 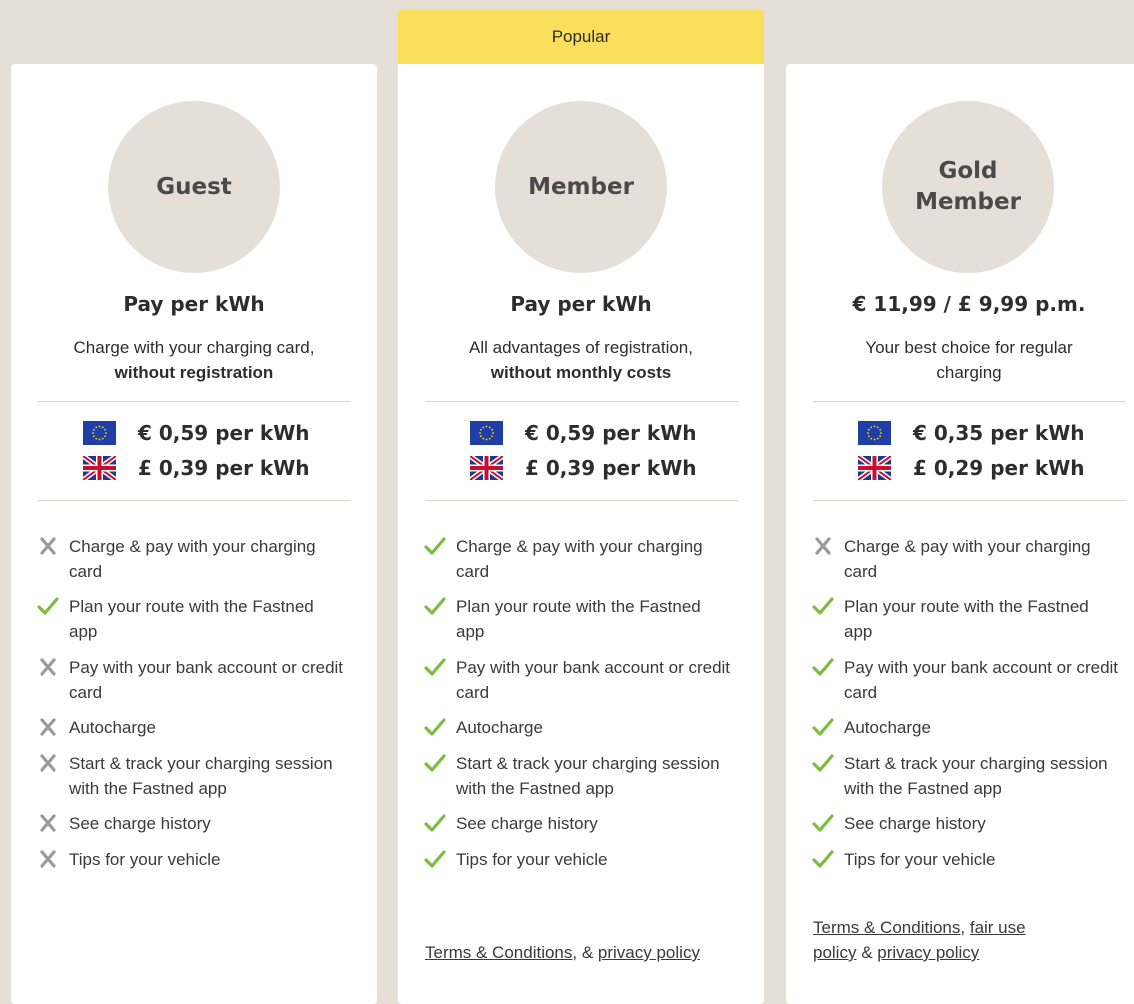 I want to click on popular-banner: Popular, so click(x=581, y=37).